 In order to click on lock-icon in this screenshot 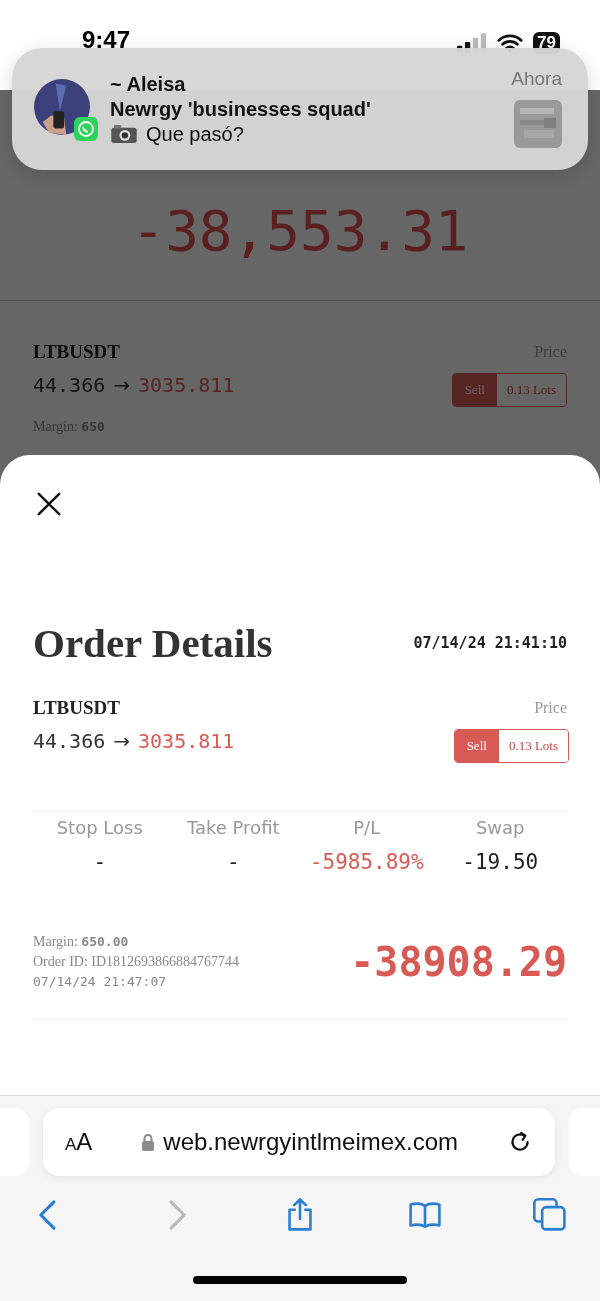, I will do `click(148, 1142)`.